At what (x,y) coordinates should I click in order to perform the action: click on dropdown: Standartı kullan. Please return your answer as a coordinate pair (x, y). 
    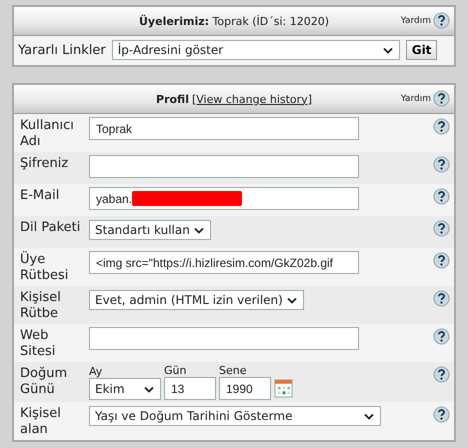
    Looking at the image, I should click on (150, 230).